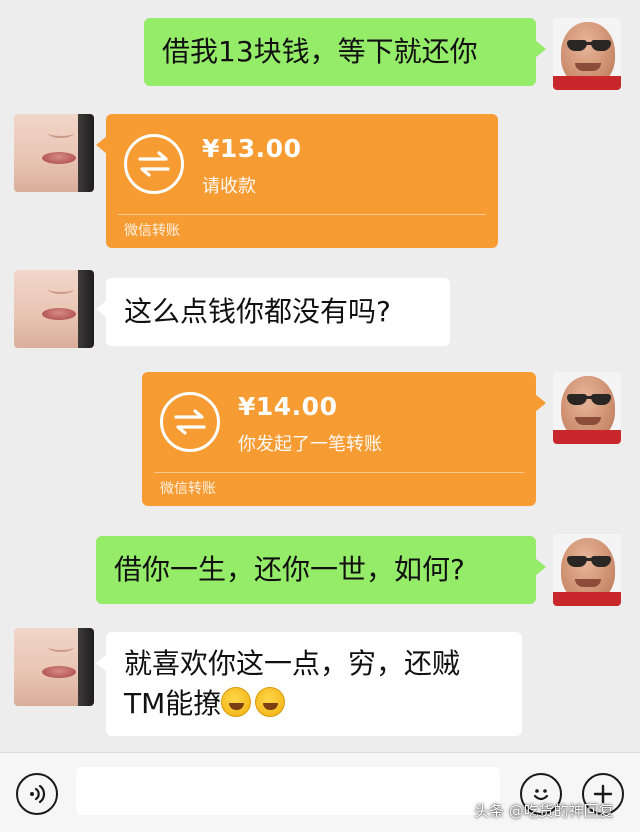  I want to click on voice-icon, so click(38, 794).